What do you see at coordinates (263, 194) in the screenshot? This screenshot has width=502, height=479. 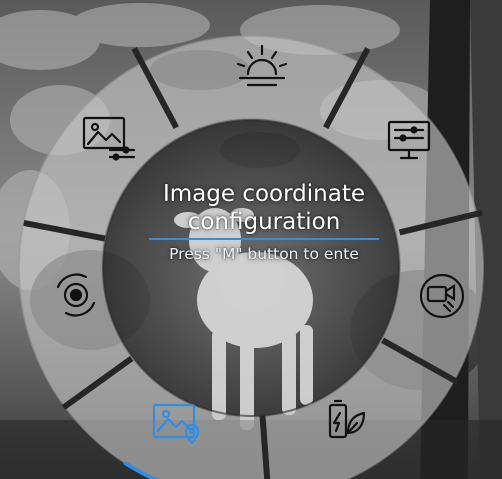 I see `menu-title-line1: Image coordinate` at bounding box center [263, 194].